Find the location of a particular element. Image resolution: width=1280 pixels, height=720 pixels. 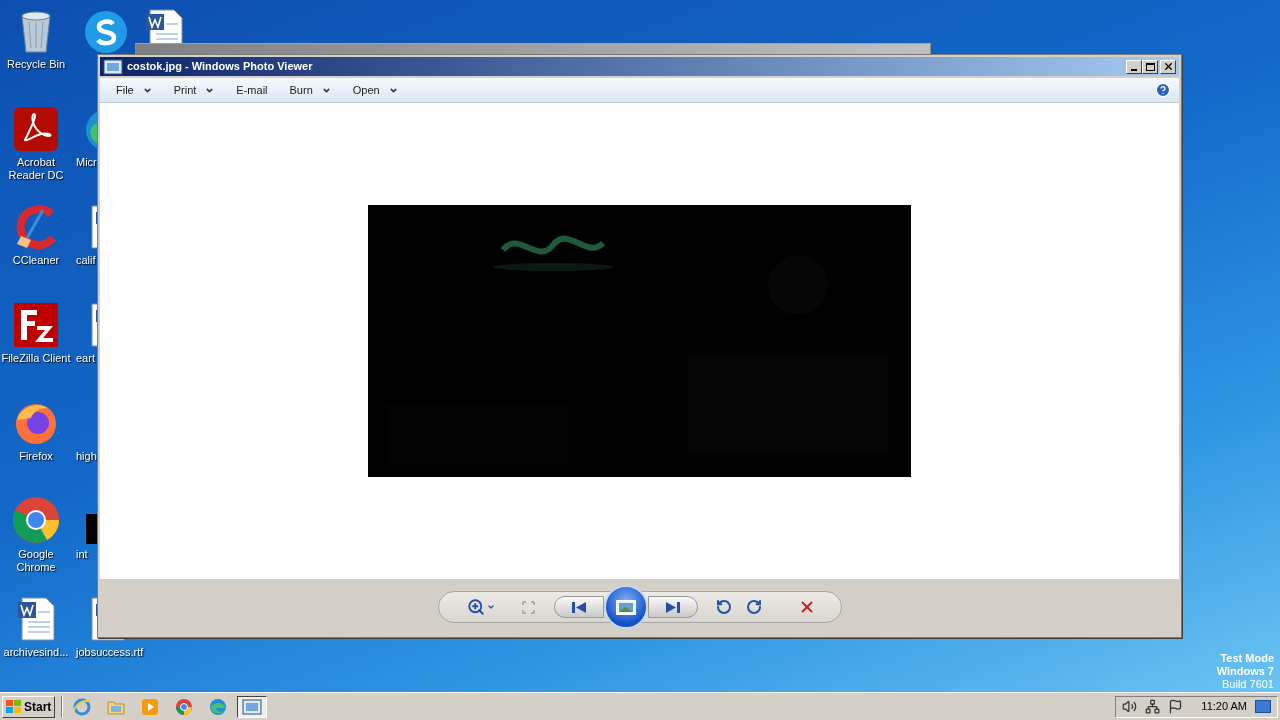

flag-icon is located at coordinates (1176, 706).